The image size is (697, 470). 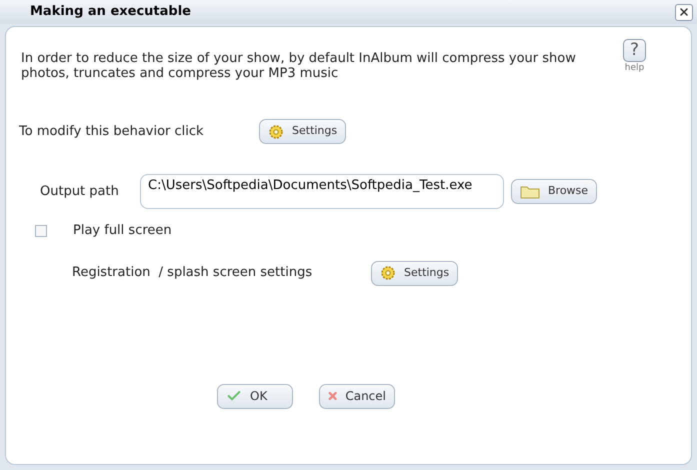 I want to click on output-path-field: C:\Users\Softpedia\Documents\Softpedia_Test.exe, so click(x=322, y=191).